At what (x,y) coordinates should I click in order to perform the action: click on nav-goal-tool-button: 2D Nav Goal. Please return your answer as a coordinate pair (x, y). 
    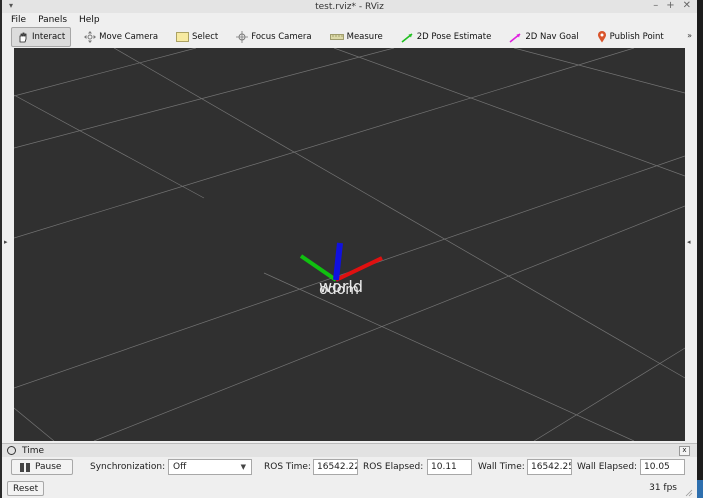
    Looking at the image, I should click on (543, 37).